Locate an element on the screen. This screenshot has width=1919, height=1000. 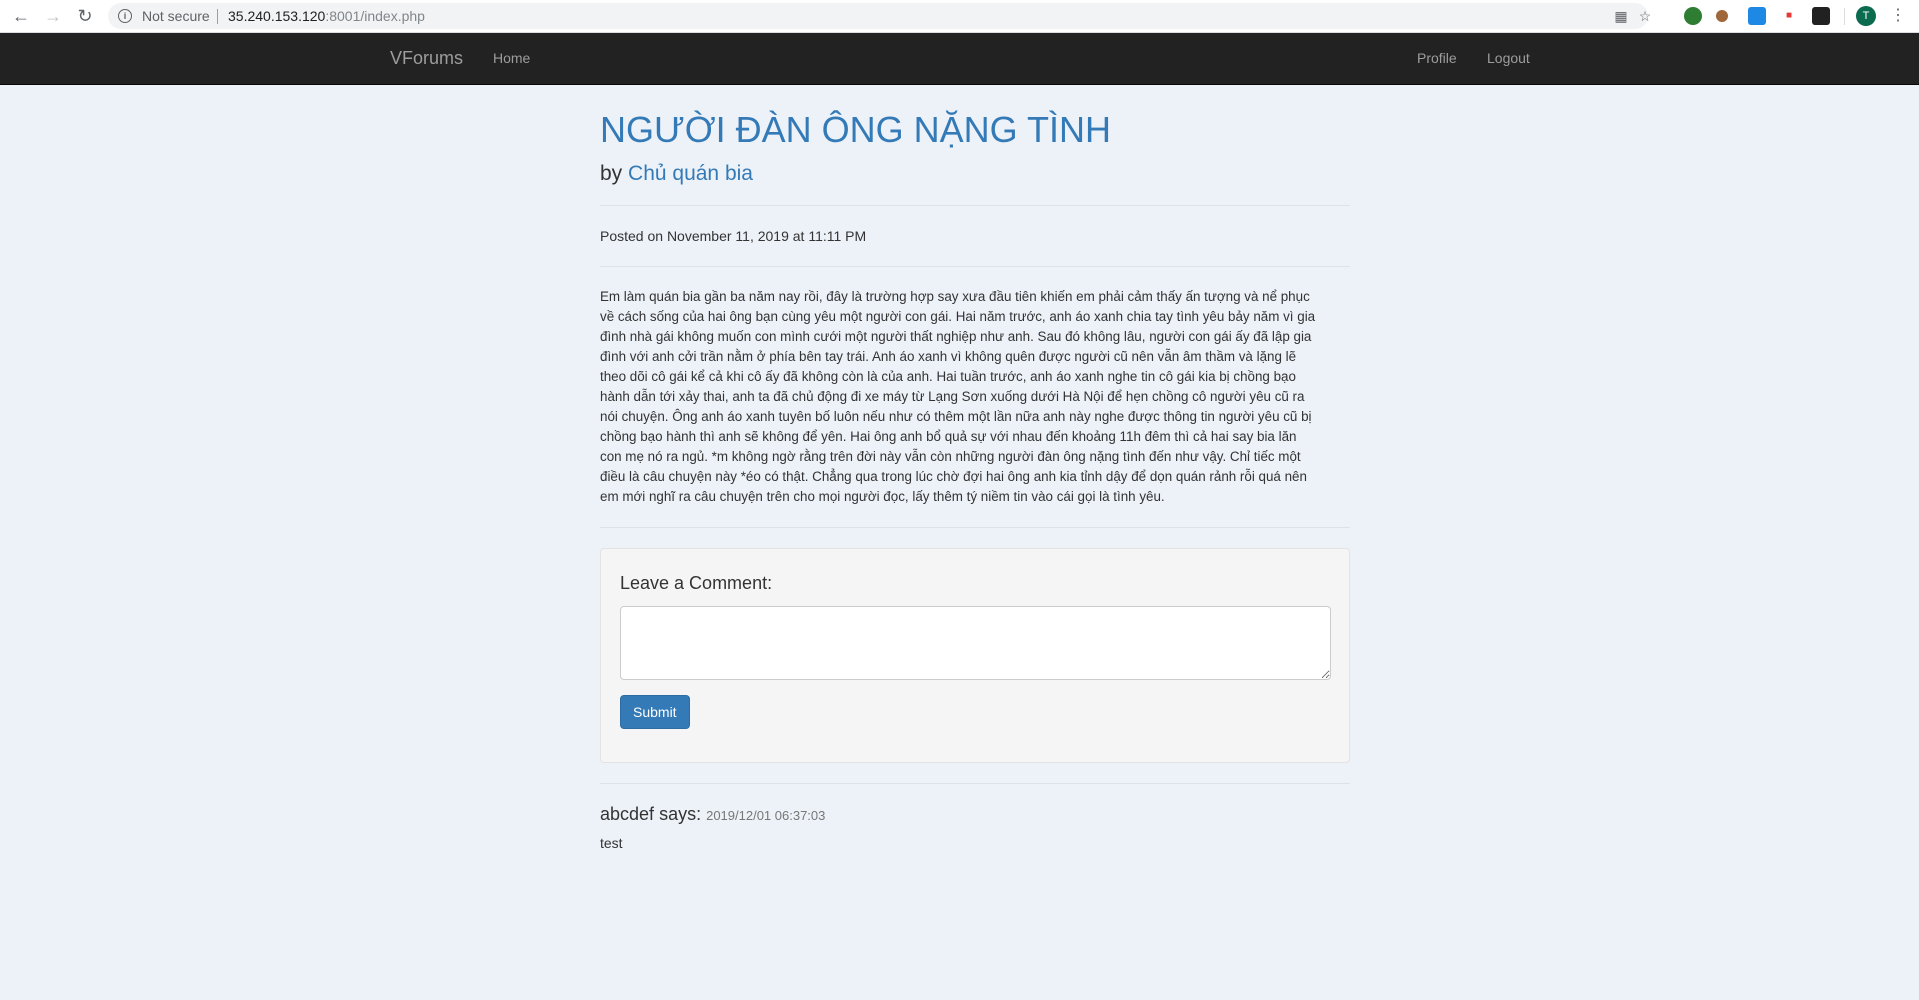
extension-globe-icon is located at coordinates (1693, 16).